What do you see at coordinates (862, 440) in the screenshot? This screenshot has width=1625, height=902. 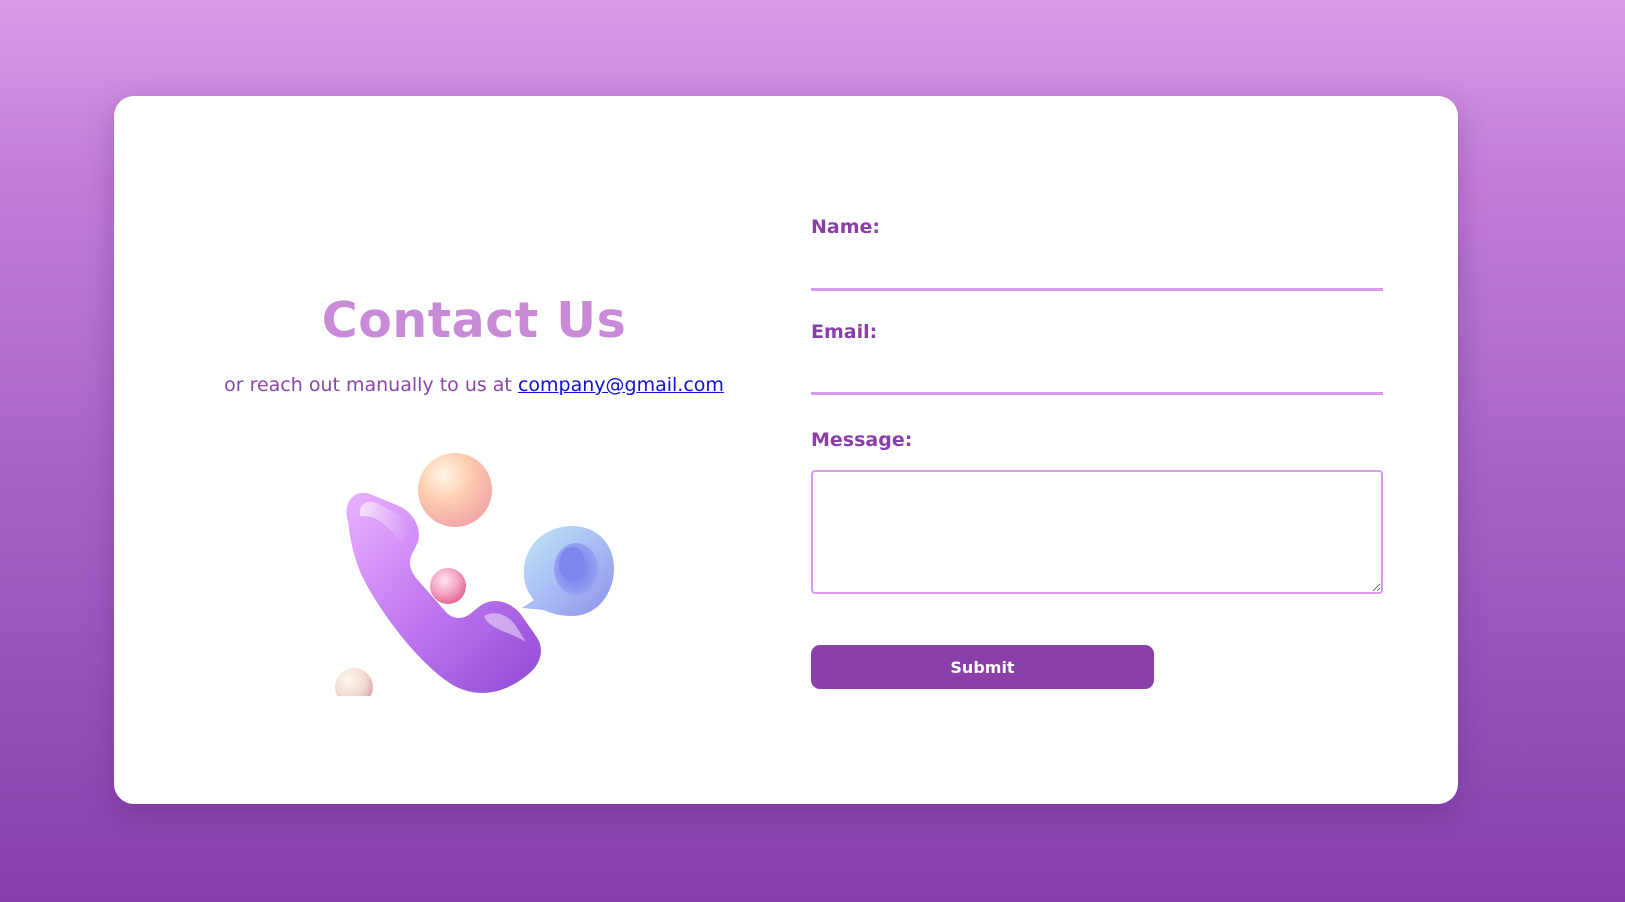 I see `message-label: Message:` at bounding box center [862, 440].